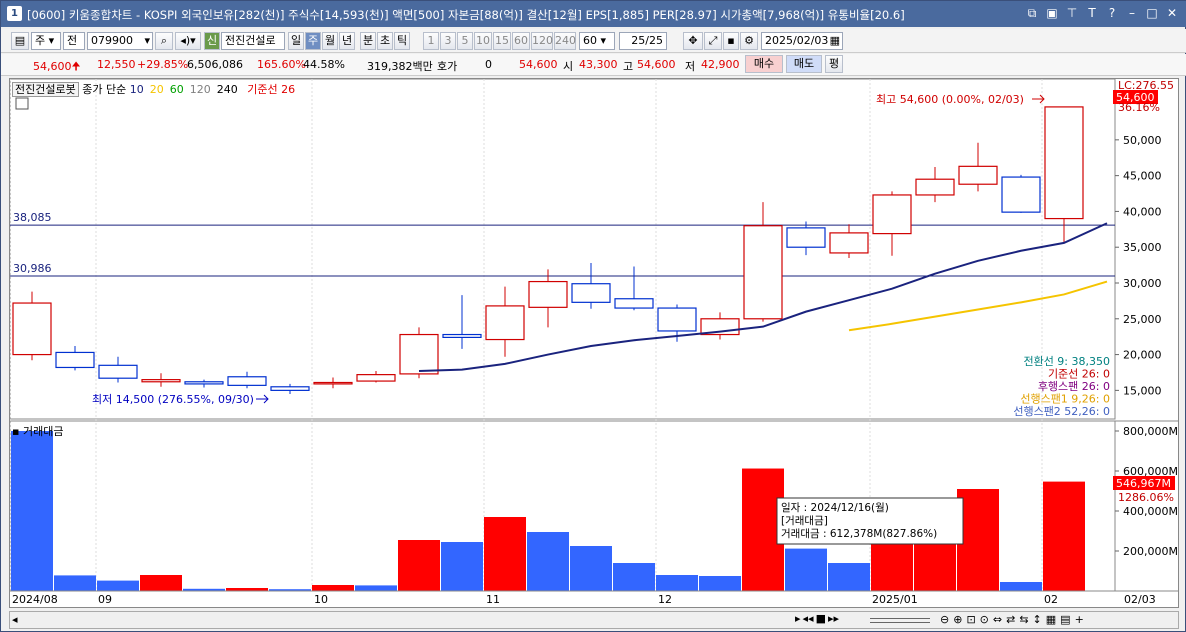 The width and height of the screenshot is (1186, 632). Describe the element at coordinates (798, 618) in the screenshot. I see `scroll-right-icon: ▸` at that location.